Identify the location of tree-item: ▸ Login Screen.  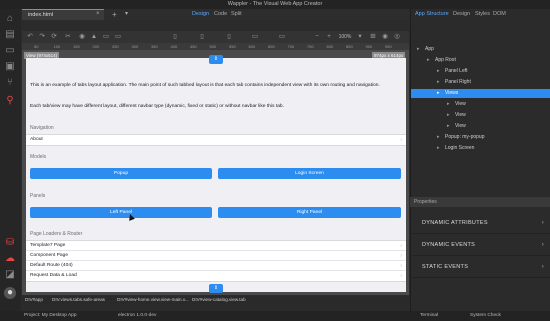
(480, 148).